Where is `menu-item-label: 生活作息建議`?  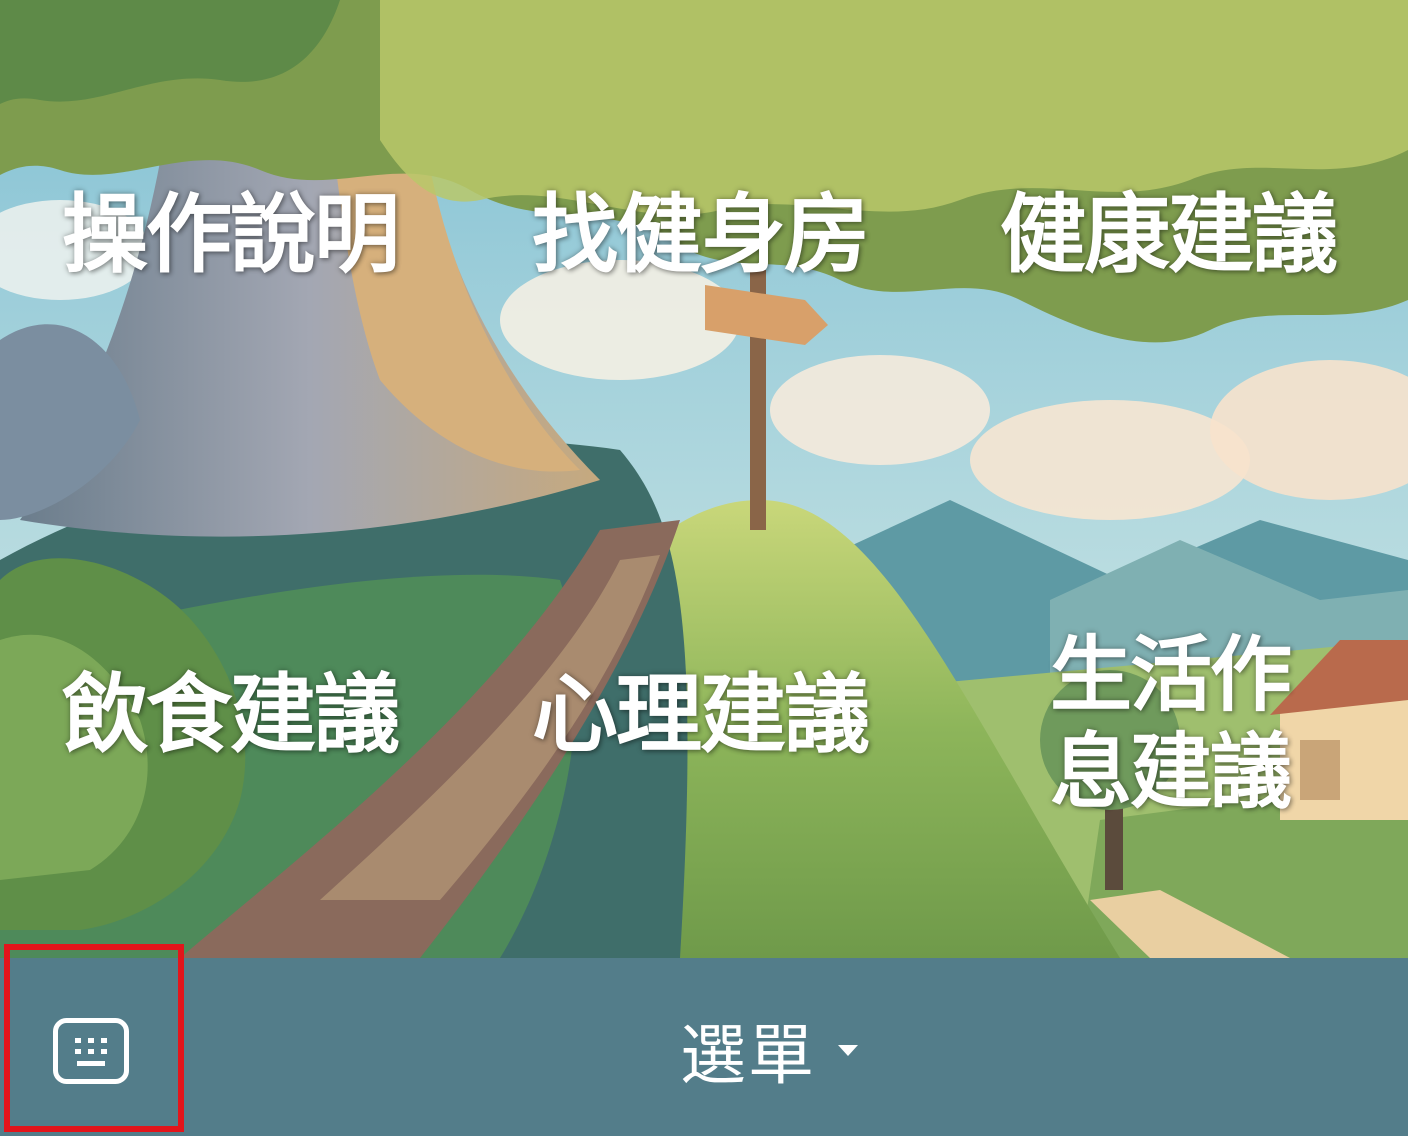
menu-item-label: 生活作息建議 is located at coordinates (1171, 724).